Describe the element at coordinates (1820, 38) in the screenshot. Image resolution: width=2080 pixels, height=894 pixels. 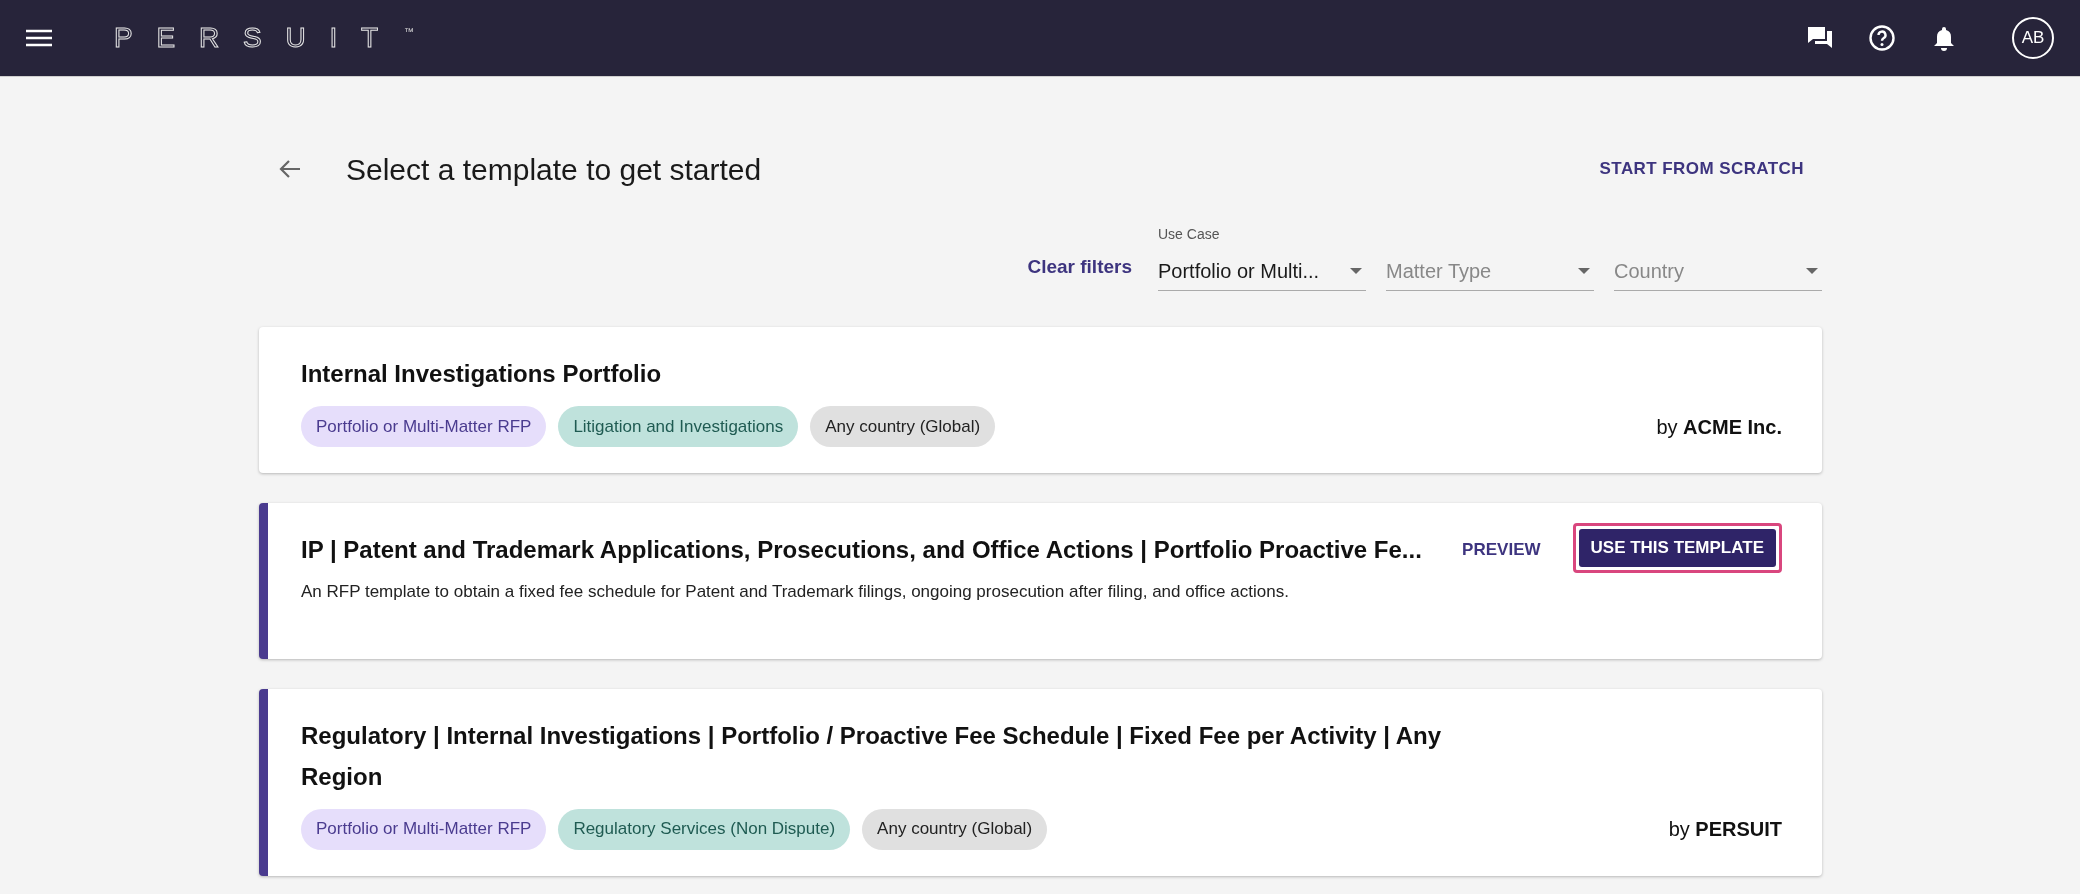
I see `chat-icon` at that location.